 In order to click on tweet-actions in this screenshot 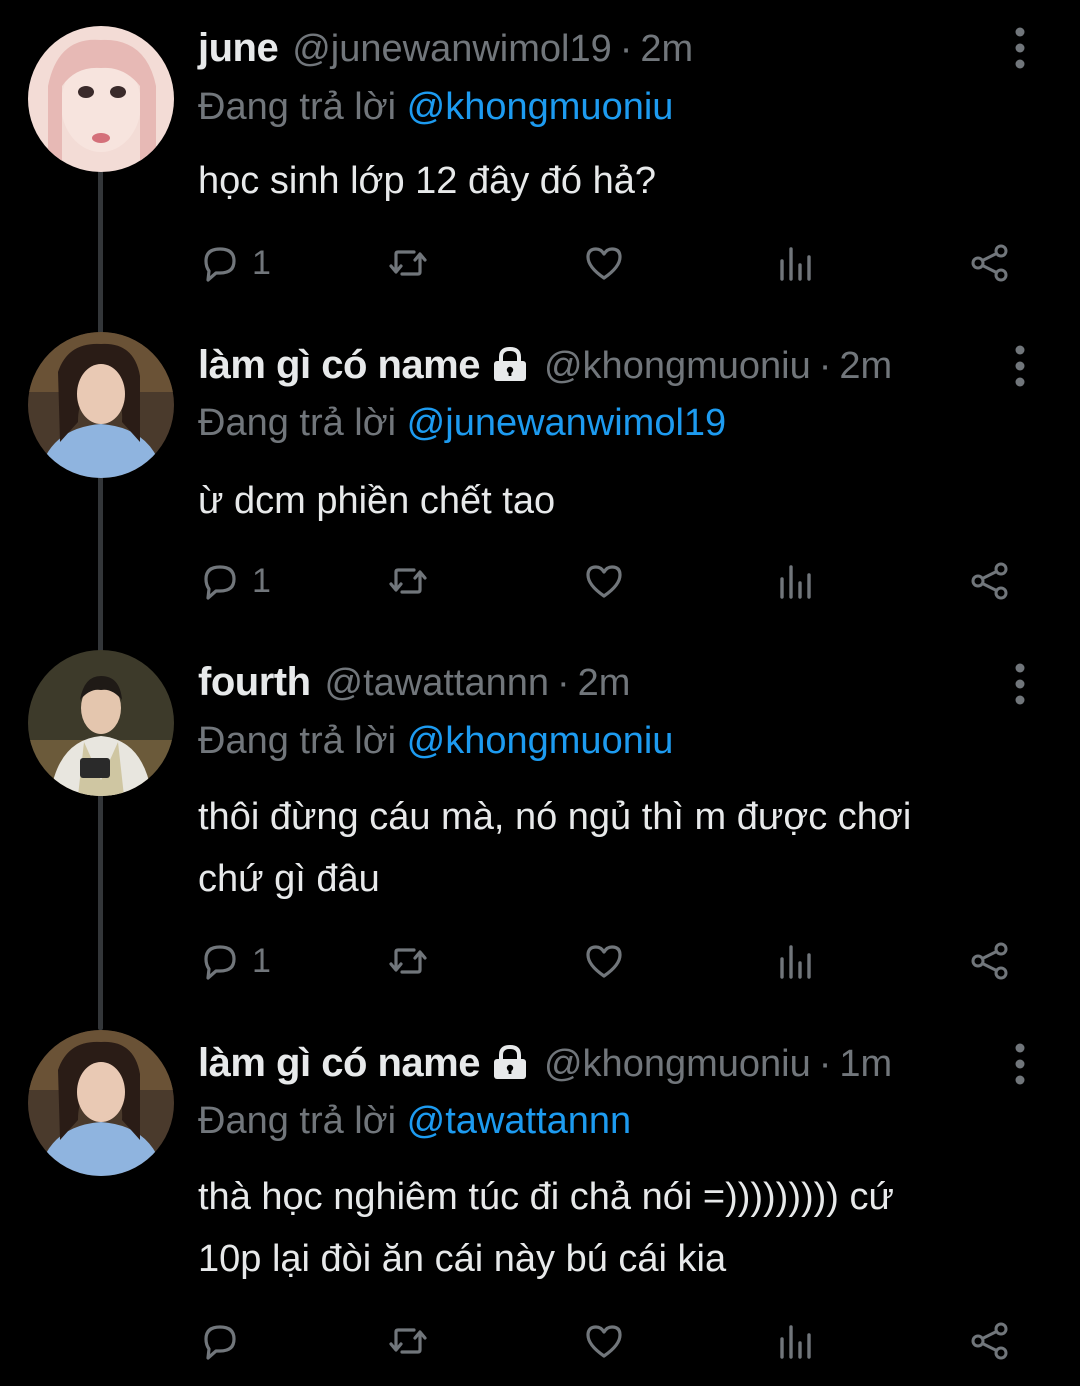, I will do `click(608, 1341)`.